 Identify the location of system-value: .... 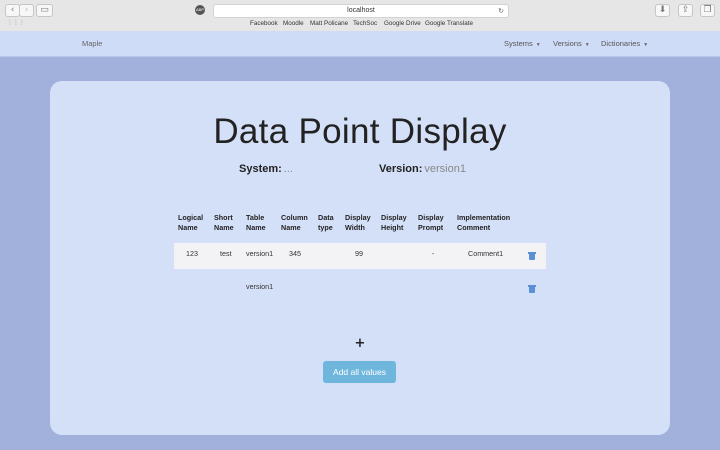
(288, 169).